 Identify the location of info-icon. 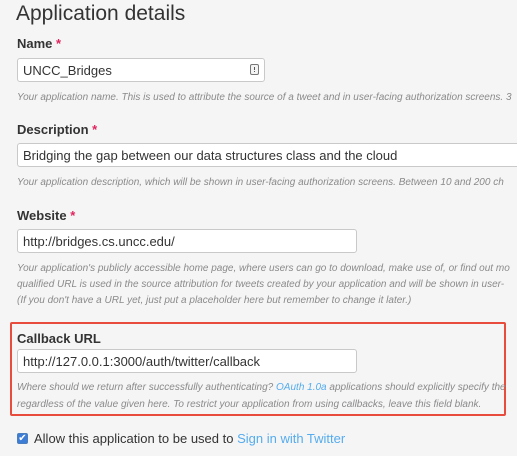
(254, 69).